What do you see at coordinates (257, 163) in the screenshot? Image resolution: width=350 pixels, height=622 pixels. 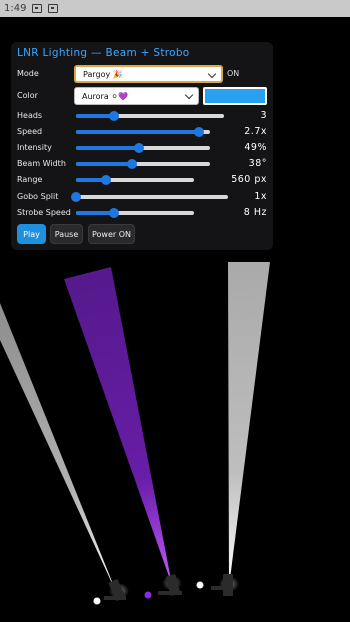 I see `beam-width-value: 38°` at bounding box center [257, 163].